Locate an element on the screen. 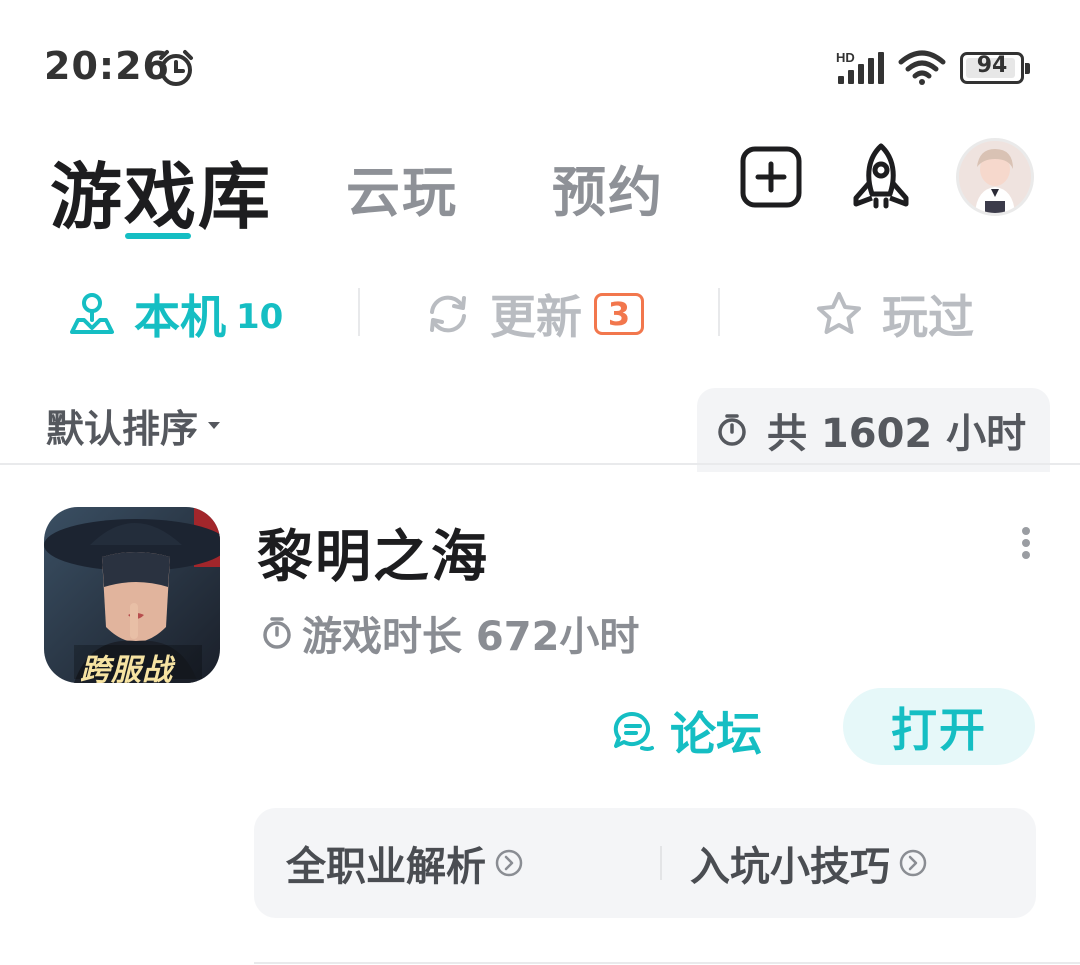 The image size is (1080, 965). guide-divider is located at coordinates (661, 863).